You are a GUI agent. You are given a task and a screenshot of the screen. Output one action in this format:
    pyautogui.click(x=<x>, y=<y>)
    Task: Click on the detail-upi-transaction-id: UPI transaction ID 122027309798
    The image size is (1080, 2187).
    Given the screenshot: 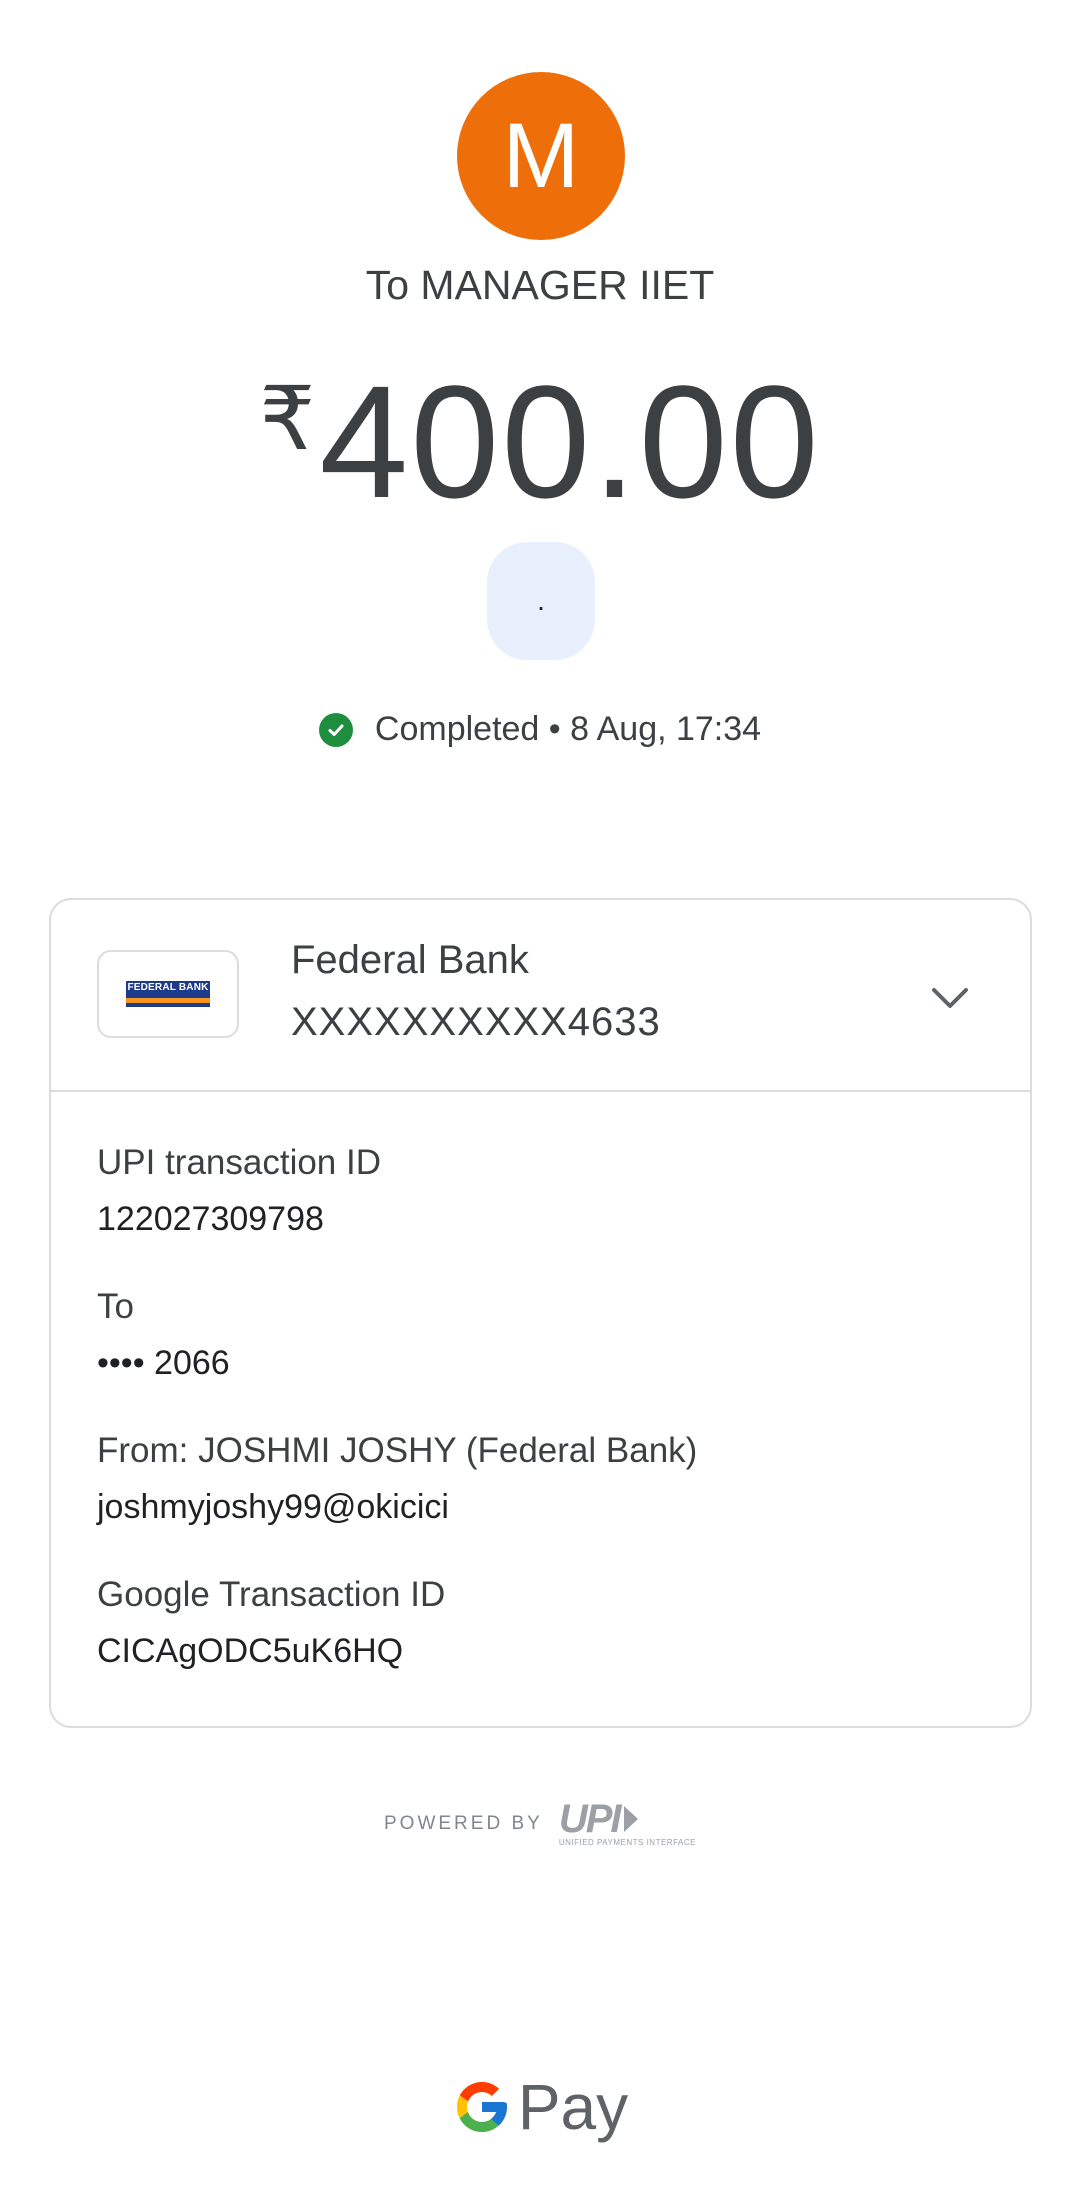 What is the action you would take?
    pyautogui.click(x=537, y=1191)
    